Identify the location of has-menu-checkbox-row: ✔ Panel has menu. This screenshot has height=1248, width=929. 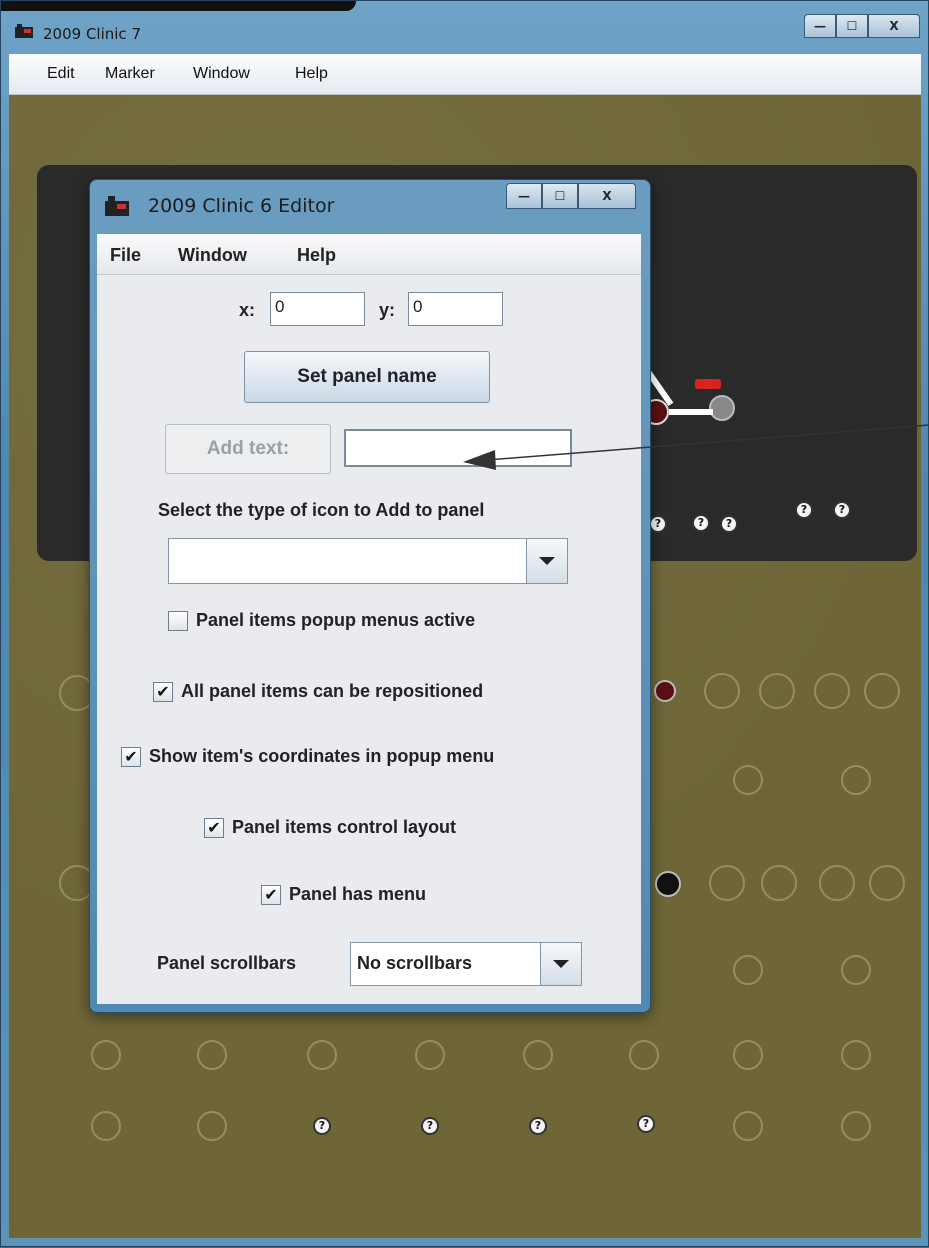
(343, 894).